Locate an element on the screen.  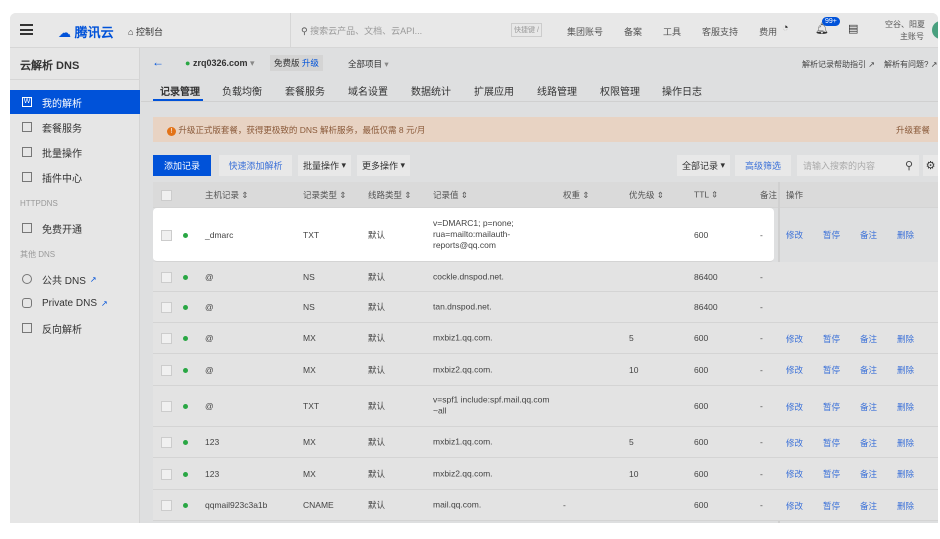
header-remark: 备注 is located at coordinates (769, 194).